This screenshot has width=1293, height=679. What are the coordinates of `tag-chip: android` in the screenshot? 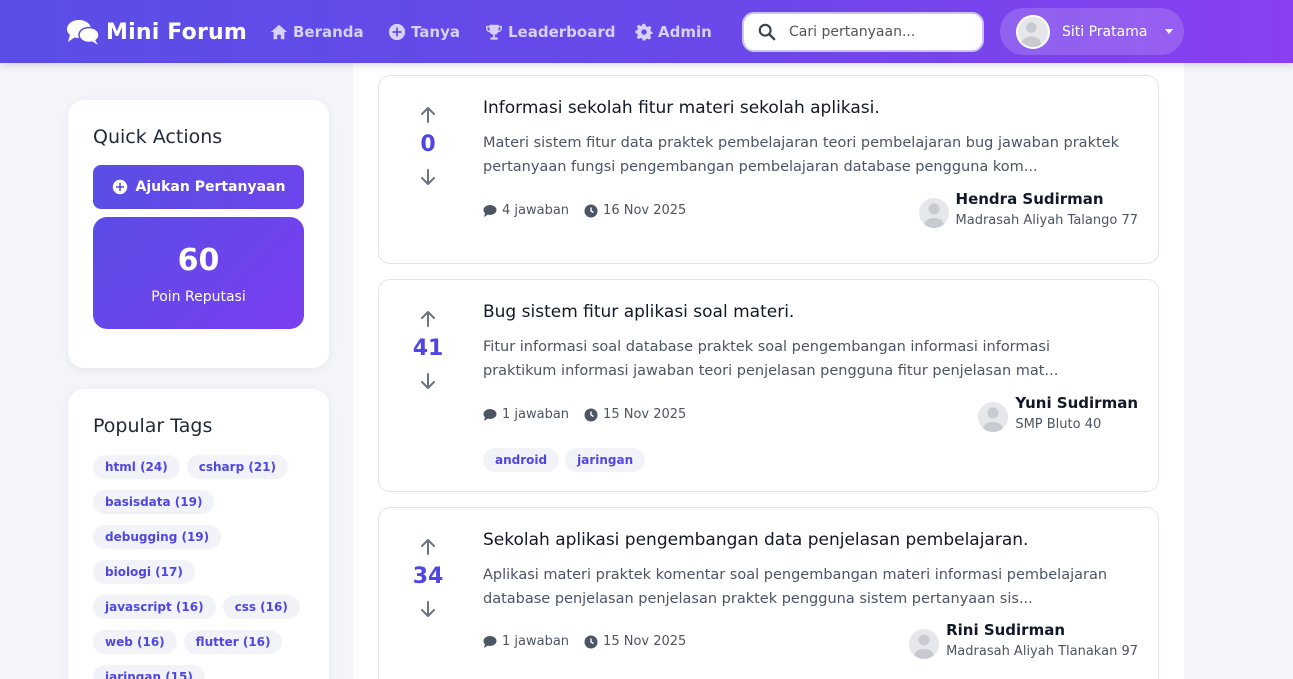 It's located at (521, 460).